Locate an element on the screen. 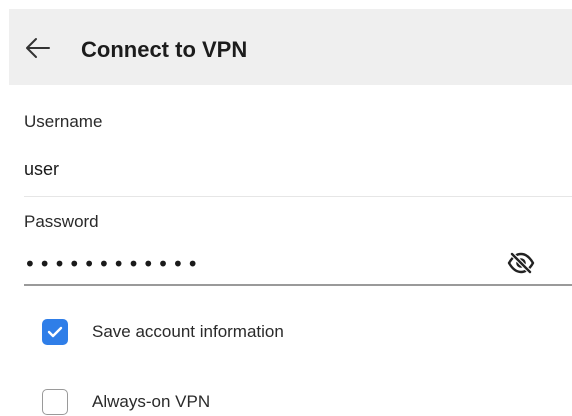  password-divider is located at coordinates (298, 285).